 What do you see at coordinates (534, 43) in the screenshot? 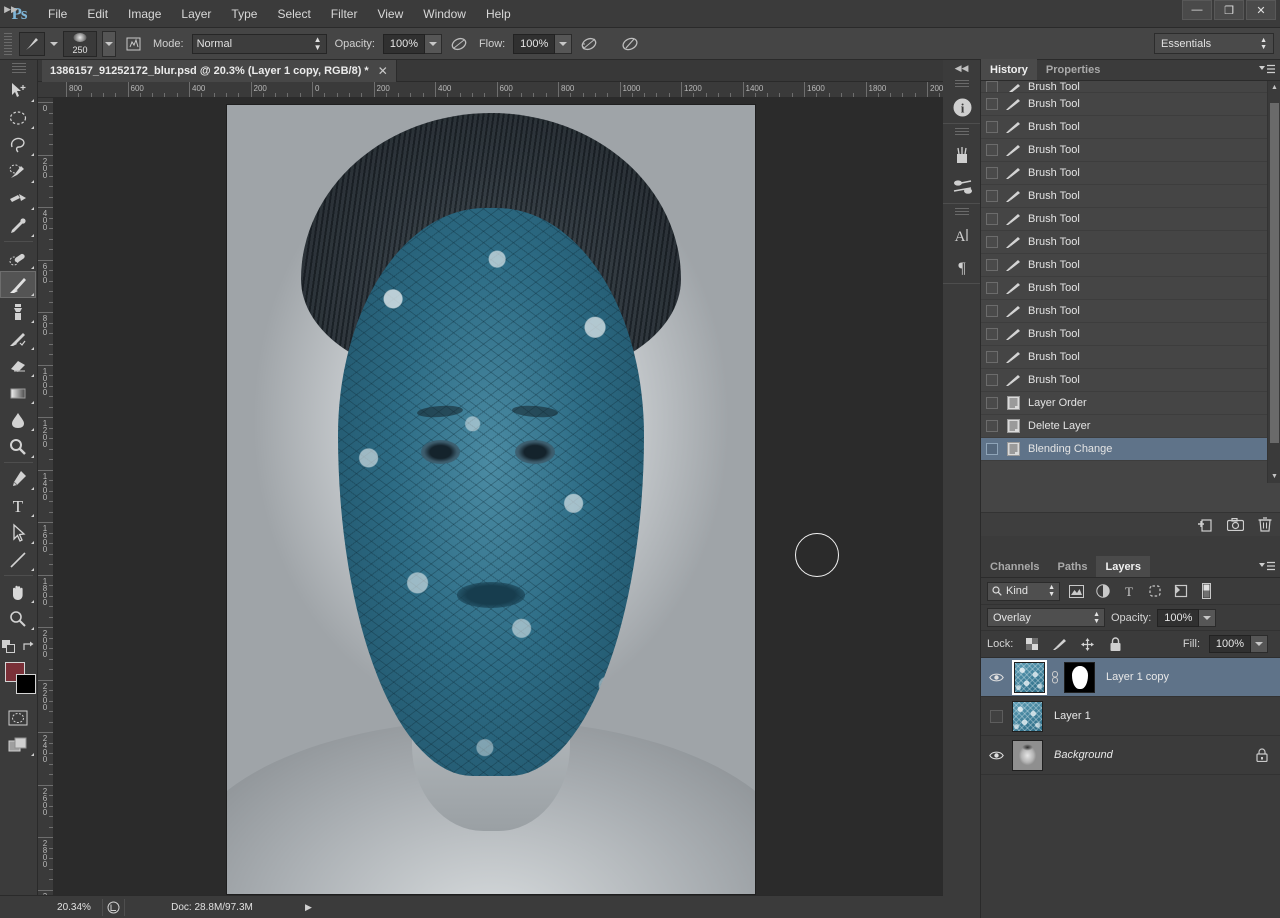
I see `flow-input: 100%` at bounding box center [534, 43].